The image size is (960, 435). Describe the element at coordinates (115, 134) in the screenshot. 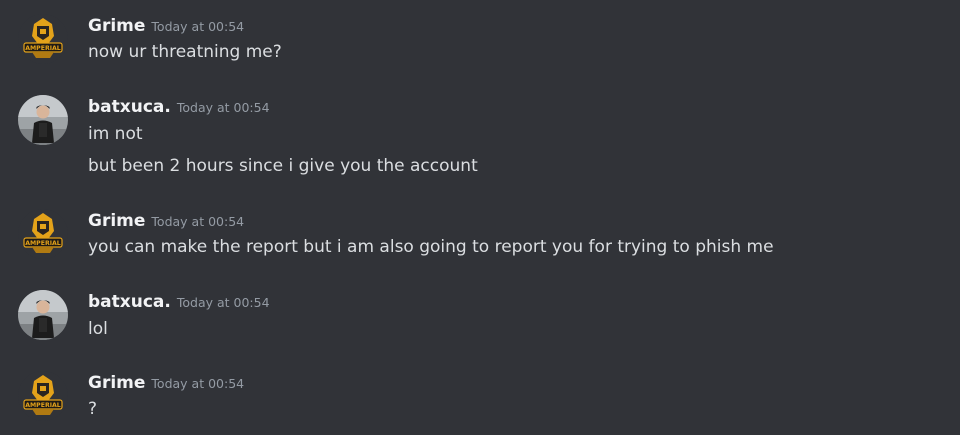

I see `message-text: im not` at that location.